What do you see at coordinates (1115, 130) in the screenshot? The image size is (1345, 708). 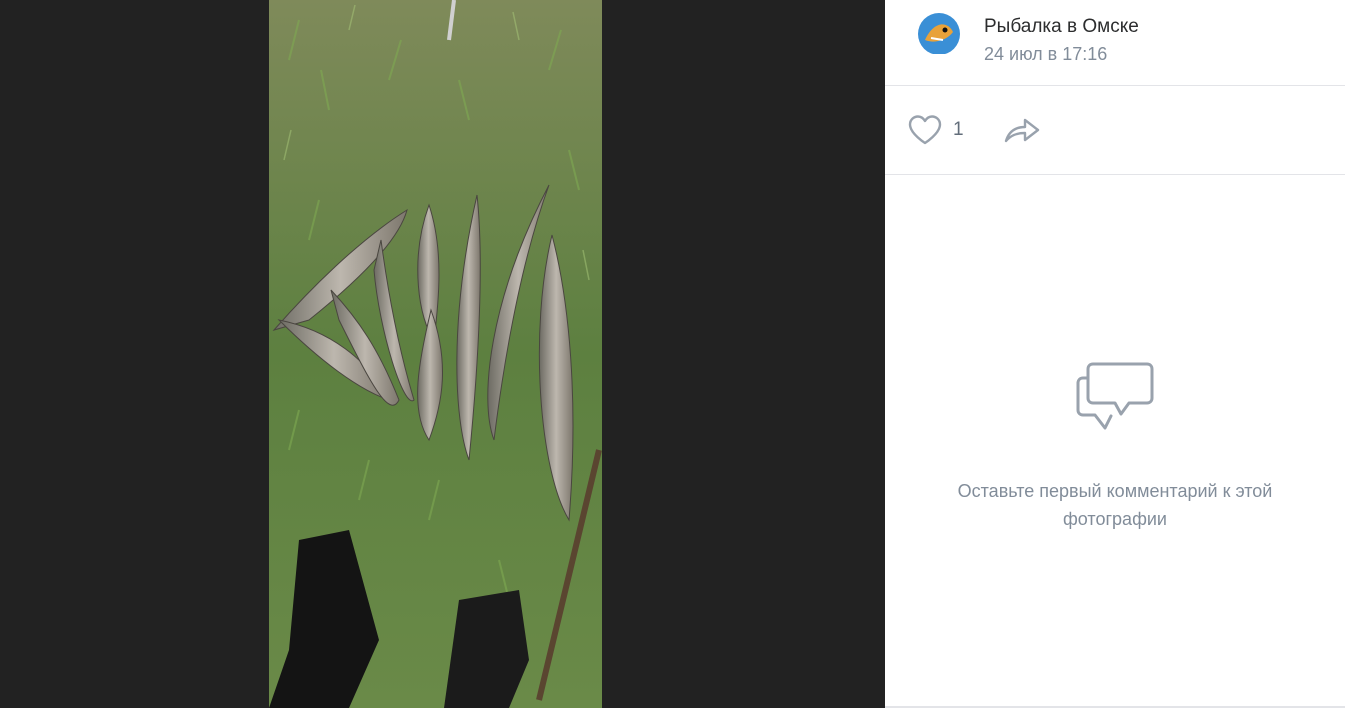 I see `actions-bar: 1` at bounding box center [1115, 130].